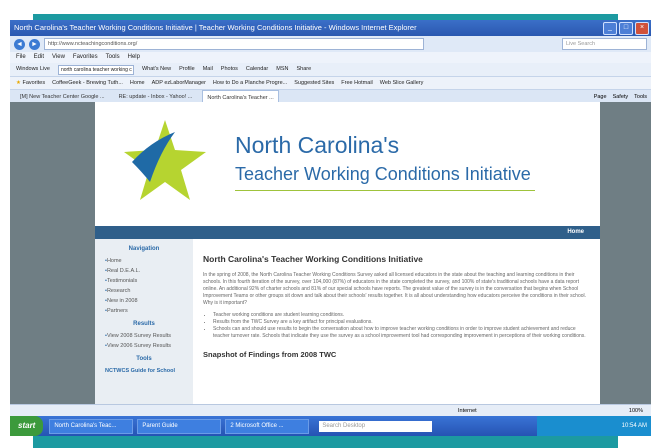  I want to click on desktop-search-input: Search Desktop, so click(376, 426).